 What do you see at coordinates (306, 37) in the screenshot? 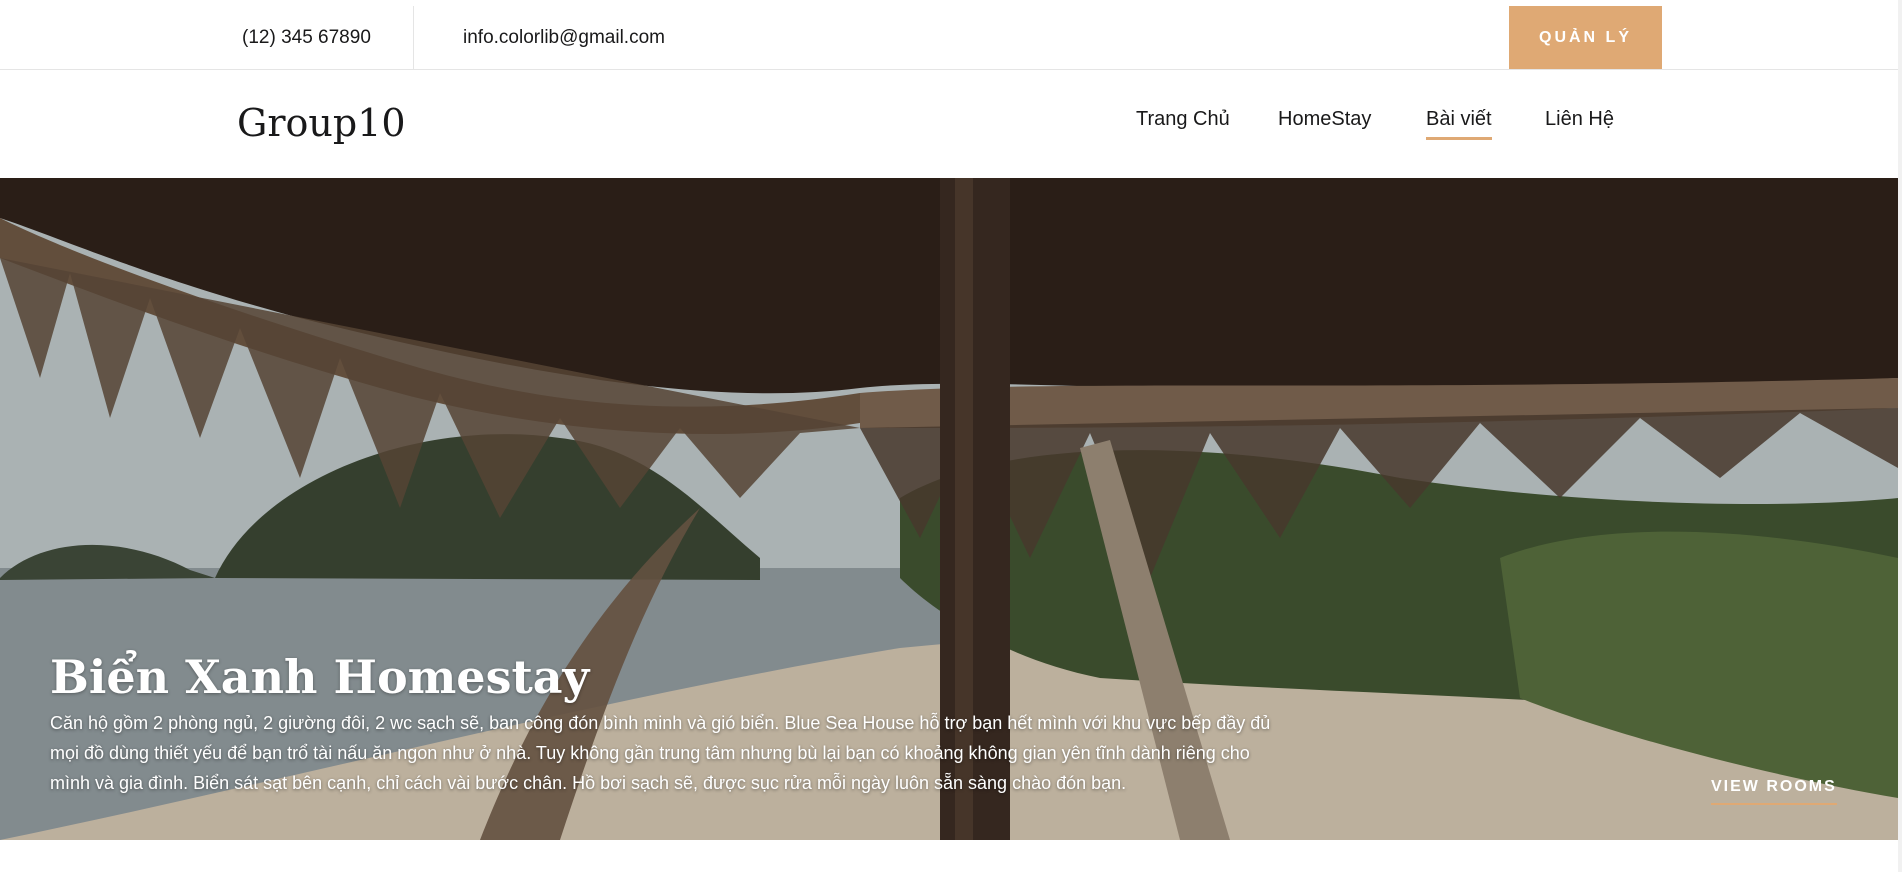
I see `phone-number: (12) 345 67890` at bounding box center [306, 37].